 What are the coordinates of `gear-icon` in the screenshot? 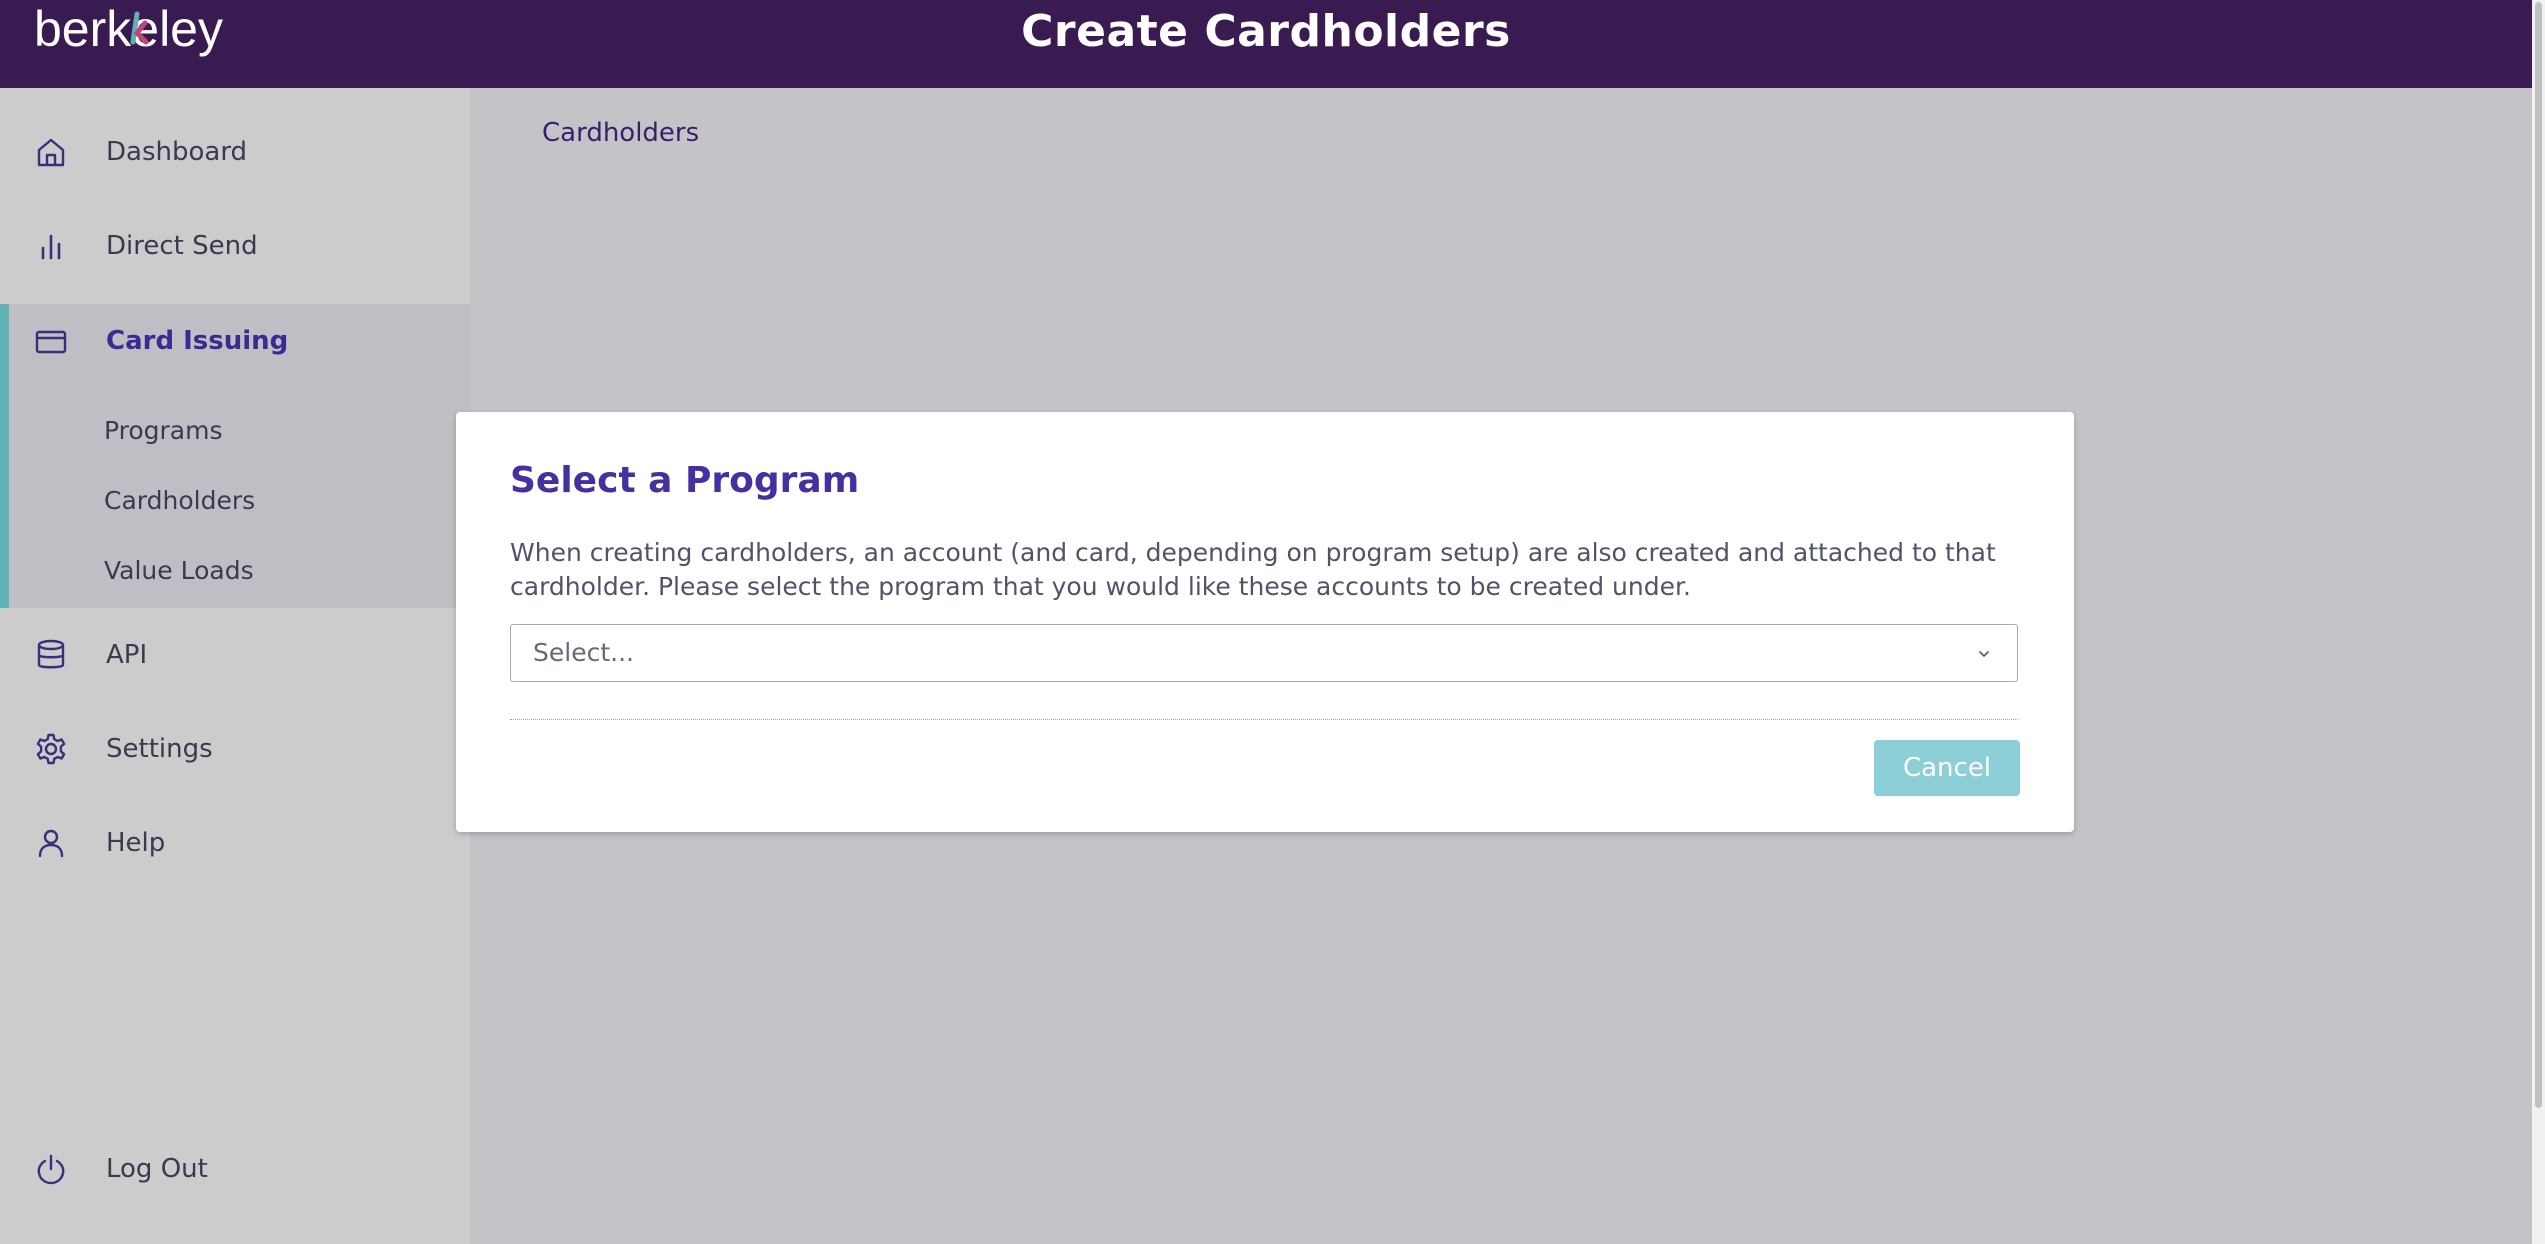 It's located at (51, 749).